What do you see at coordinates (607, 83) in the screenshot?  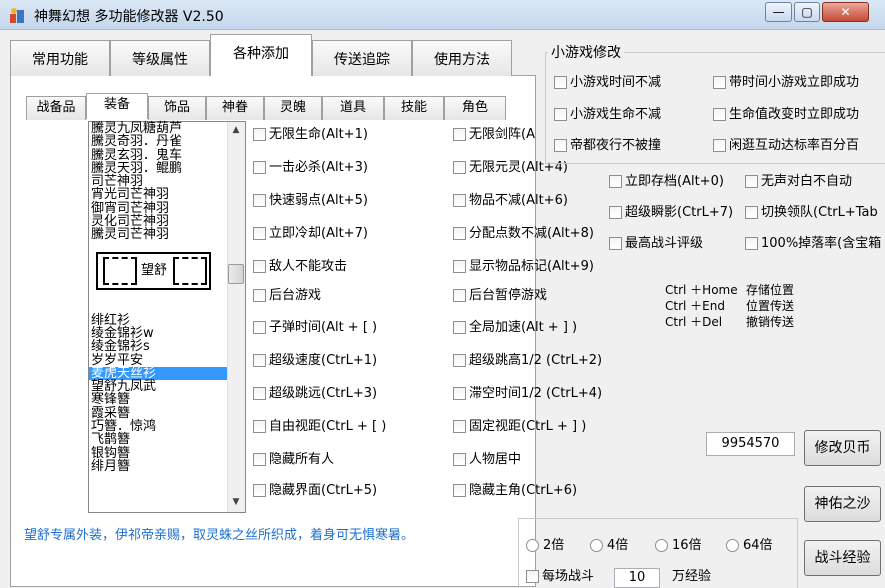 I see `option-minigame-time: 小游戏时间不减` at bounding box center [607, 83].